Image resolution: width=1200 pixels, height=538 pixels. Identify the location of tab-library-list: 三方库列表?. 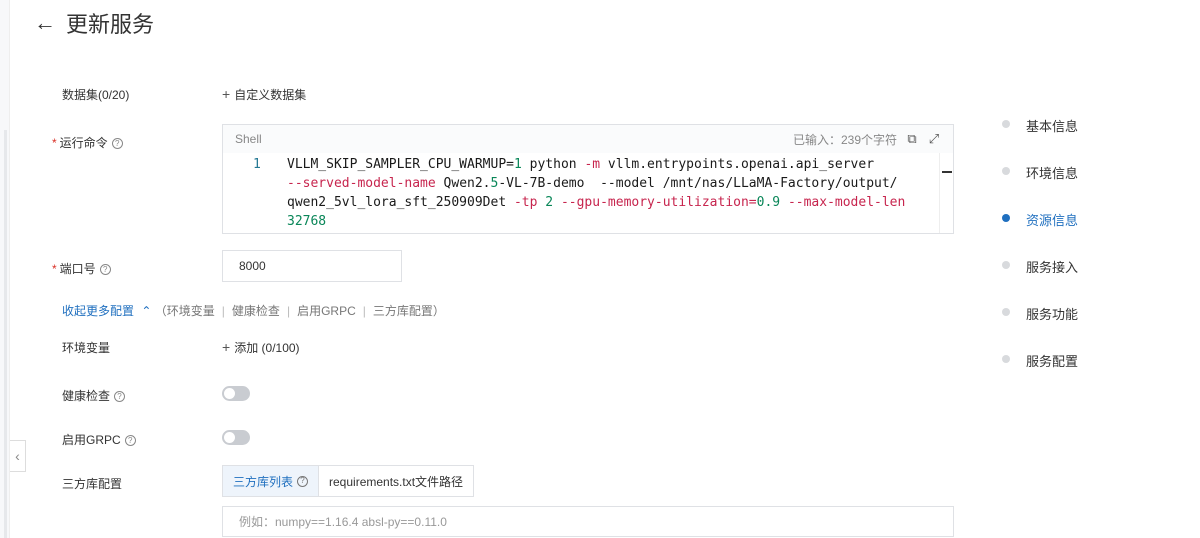
(271, 481).